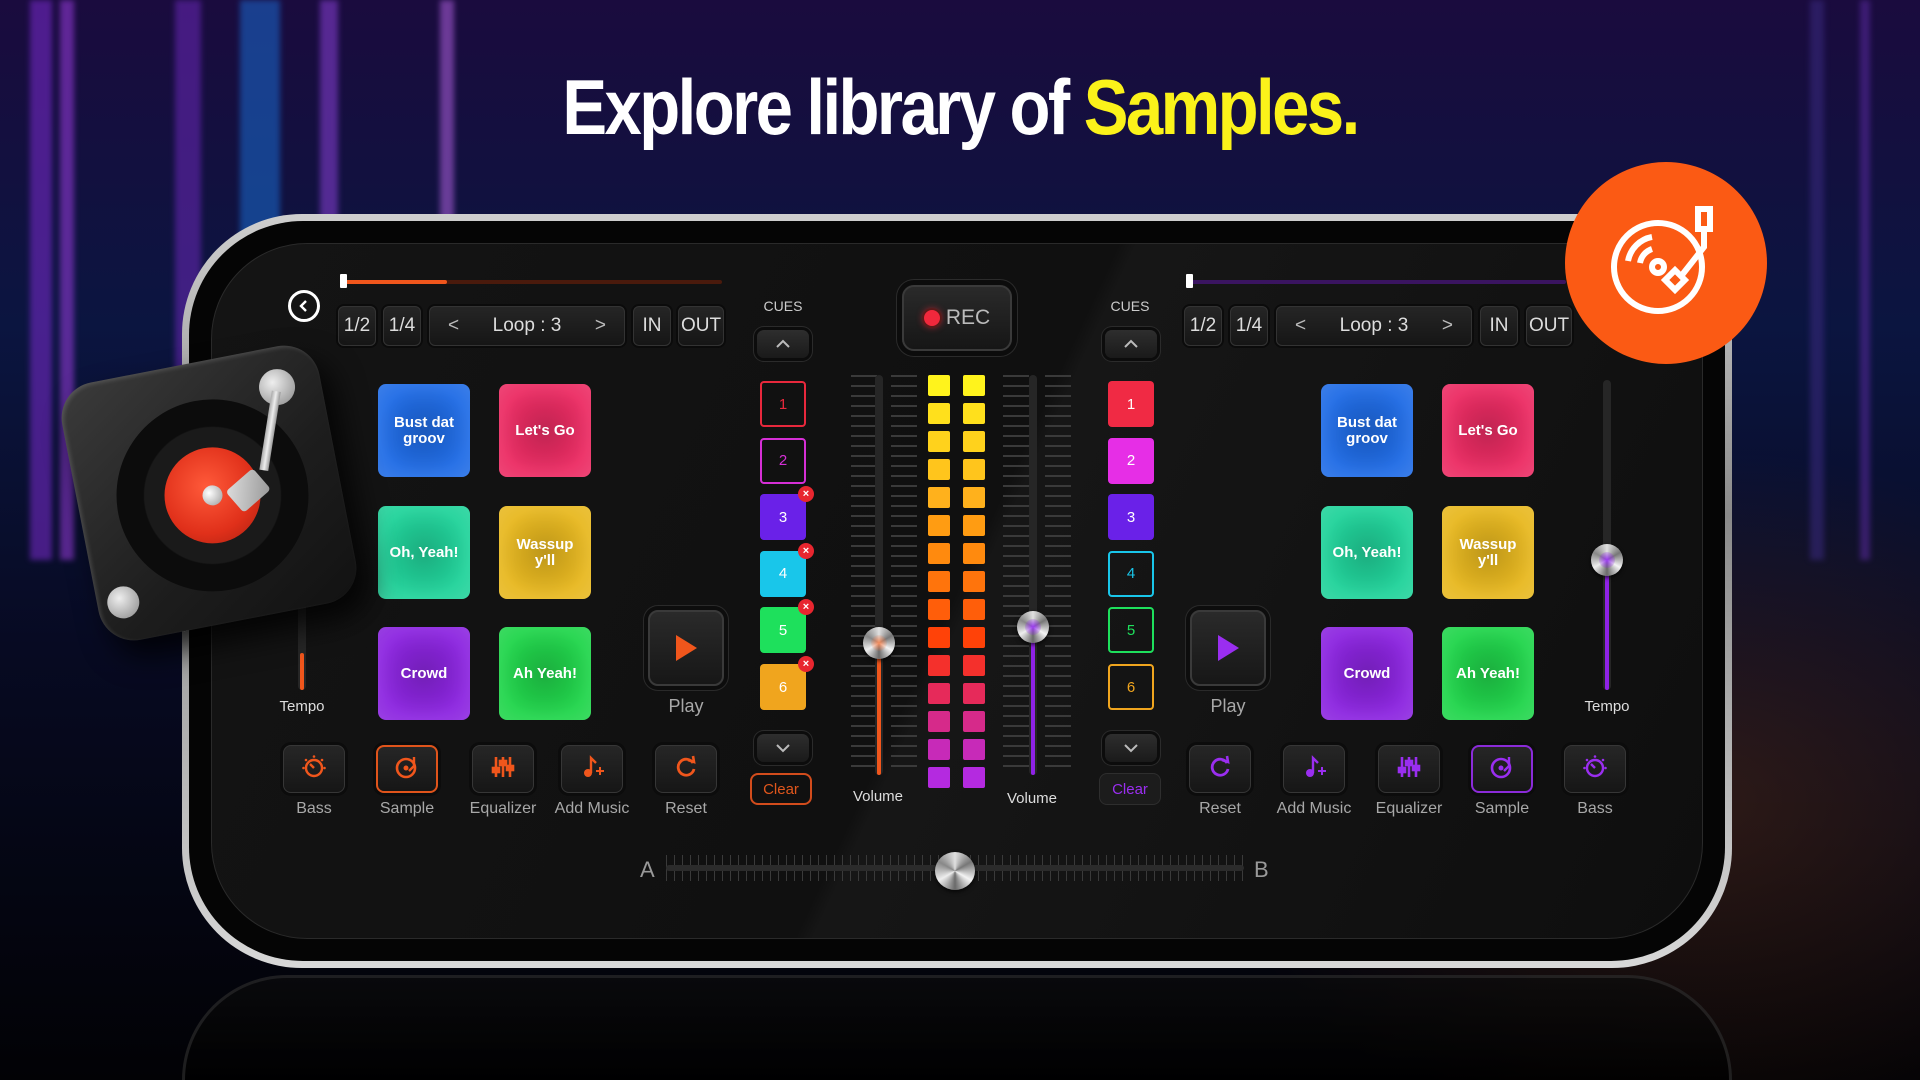  What do you see at coordinates (545, 673) in the screenshot?
I see `deck-a-pad: Ah Yeah!` at bounding box center [545, 673].